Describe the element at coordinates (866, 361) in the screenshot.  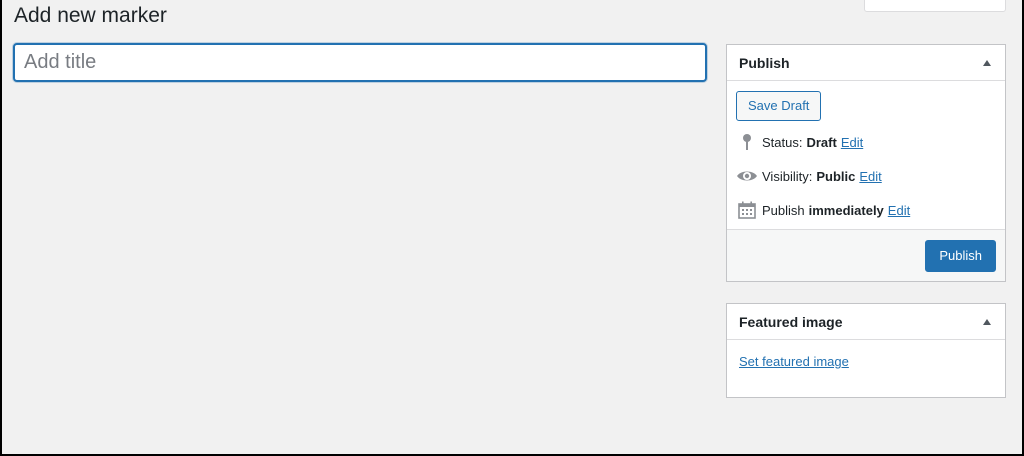
I see `featured-image-body: Set featured image` at that location.